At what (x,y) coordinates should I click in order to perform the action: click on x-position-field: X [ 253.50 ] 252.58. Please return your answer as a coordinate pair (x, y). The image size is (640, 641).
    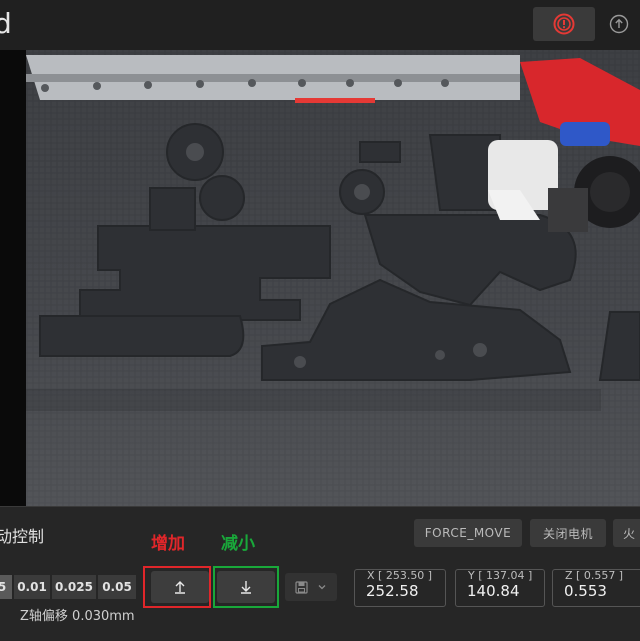
    Looking at the image, I should click on (400, 588).